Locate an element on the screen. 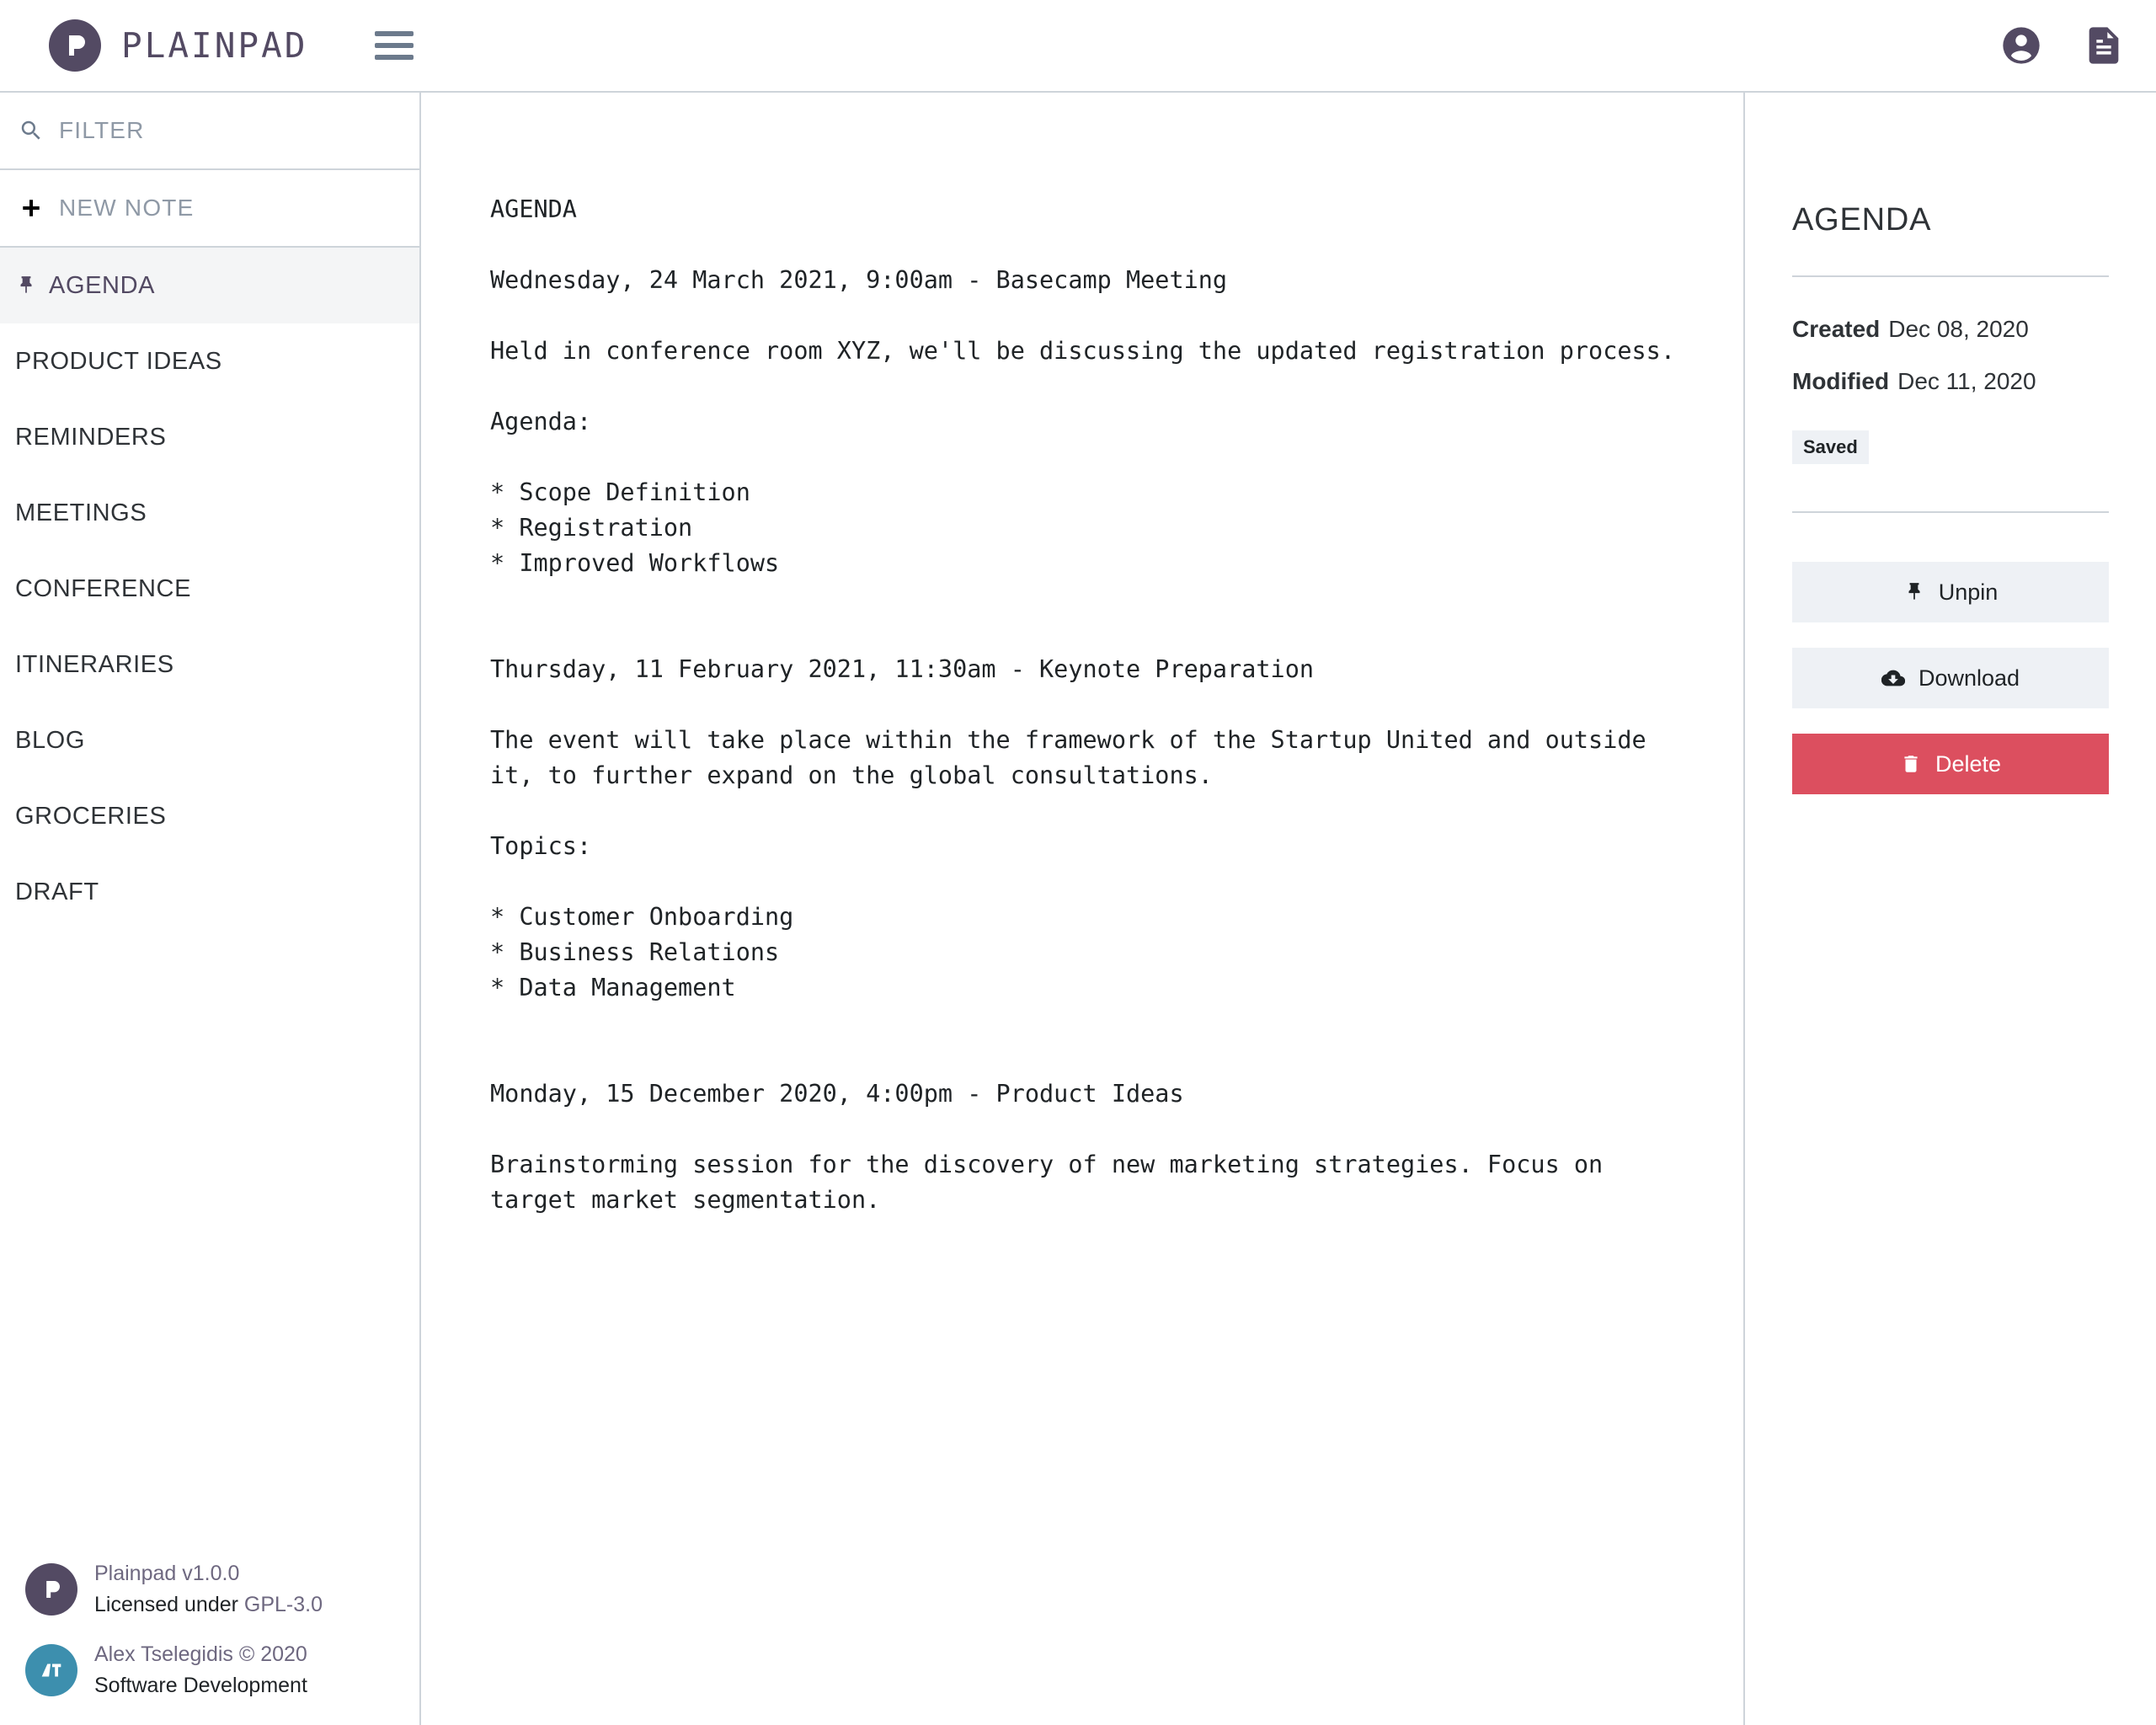  trash-icon is located at coordinates (1911, 764).